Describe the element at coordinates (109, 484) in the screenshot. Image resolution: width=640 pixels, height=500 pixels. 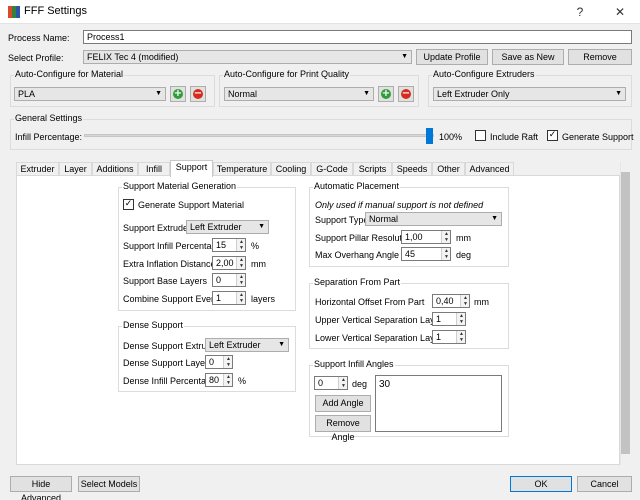
I see `select-models-button: Select Models` at that location.